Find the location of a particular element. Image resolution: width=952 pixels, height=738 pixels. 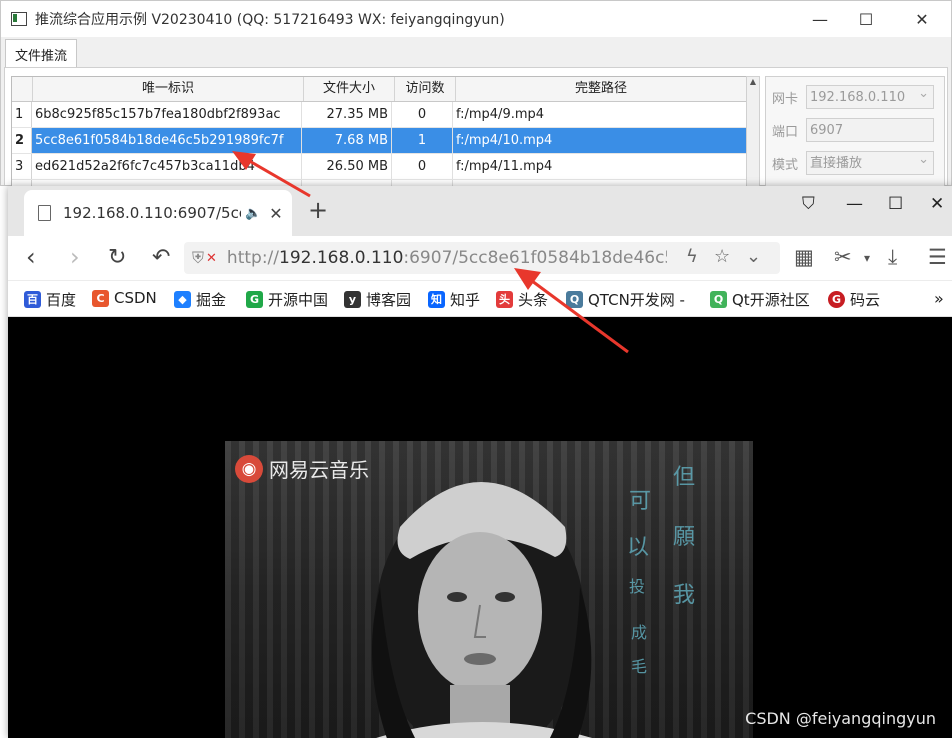

cell-path: f:/mp4/9.mp4 is located at coordinates (500, 114).